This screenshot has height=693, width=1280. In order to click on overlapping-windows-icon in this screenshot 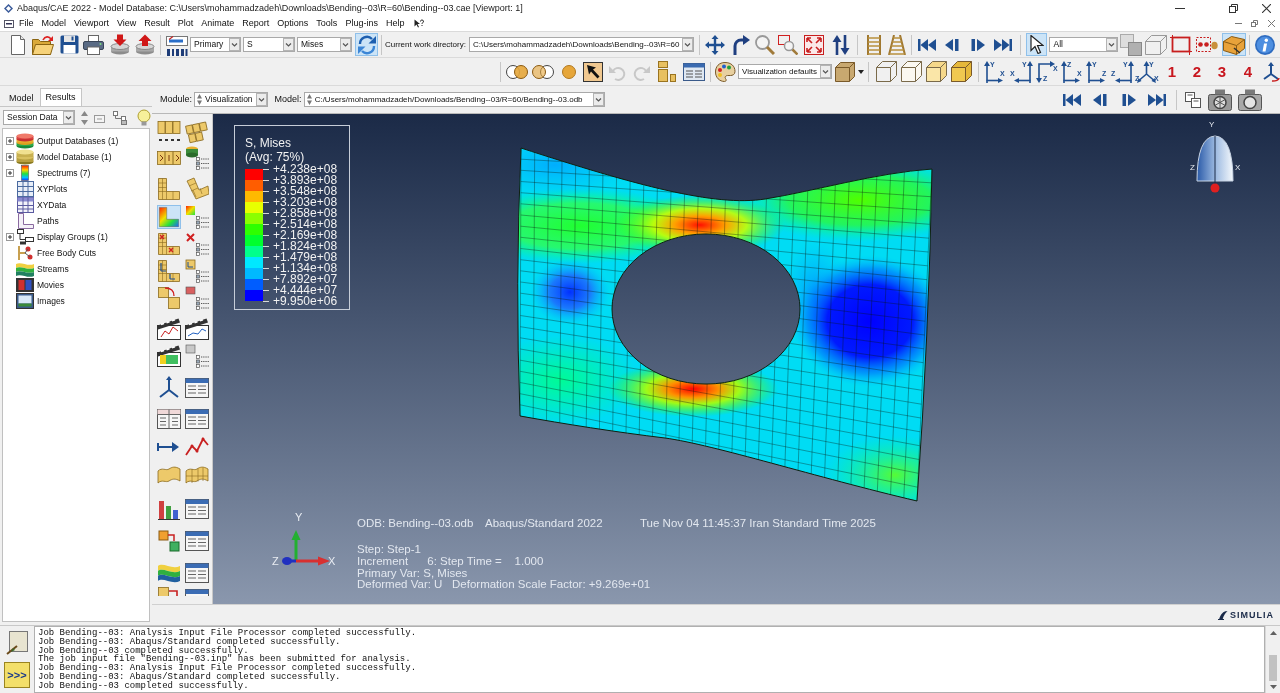, I will do `click(1193, 99)`.